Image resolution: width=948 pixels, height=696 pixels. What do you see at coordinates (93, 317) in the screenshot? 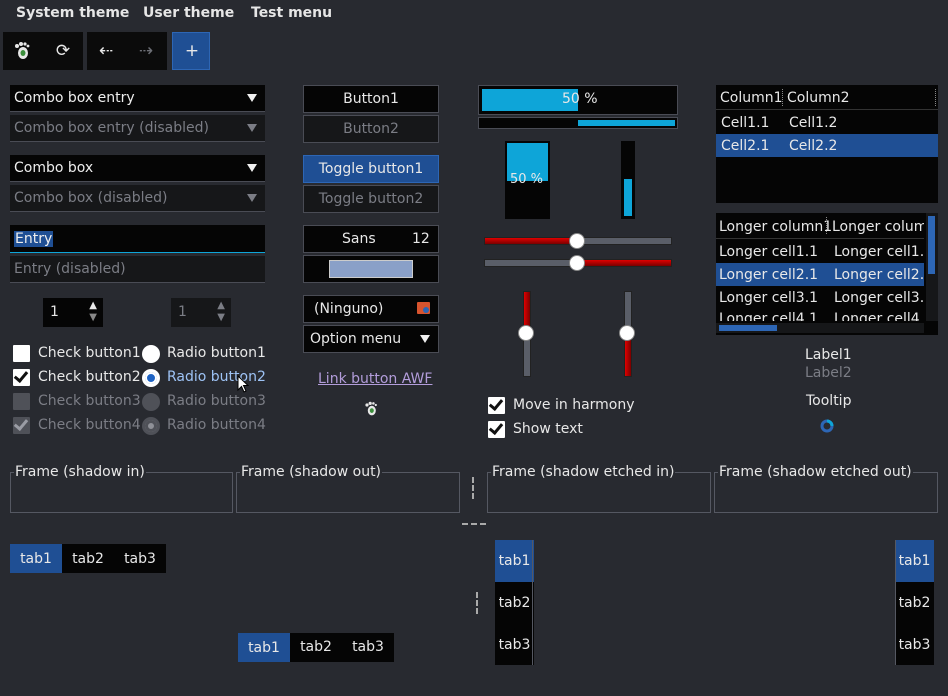
I see `spin-down-icon: ▼` at bounding box center [93, 317].